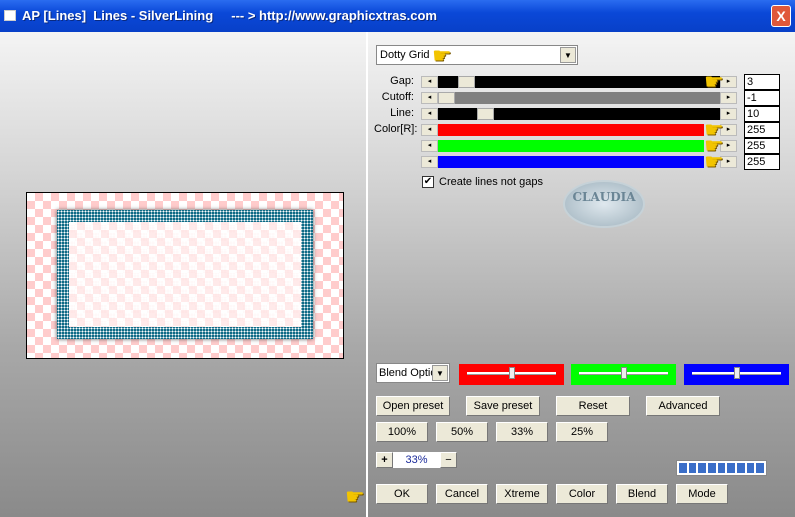 This screenshot has width=795, height=517. I want to click on slider-right-arrow: ▸, so click(728, 98).